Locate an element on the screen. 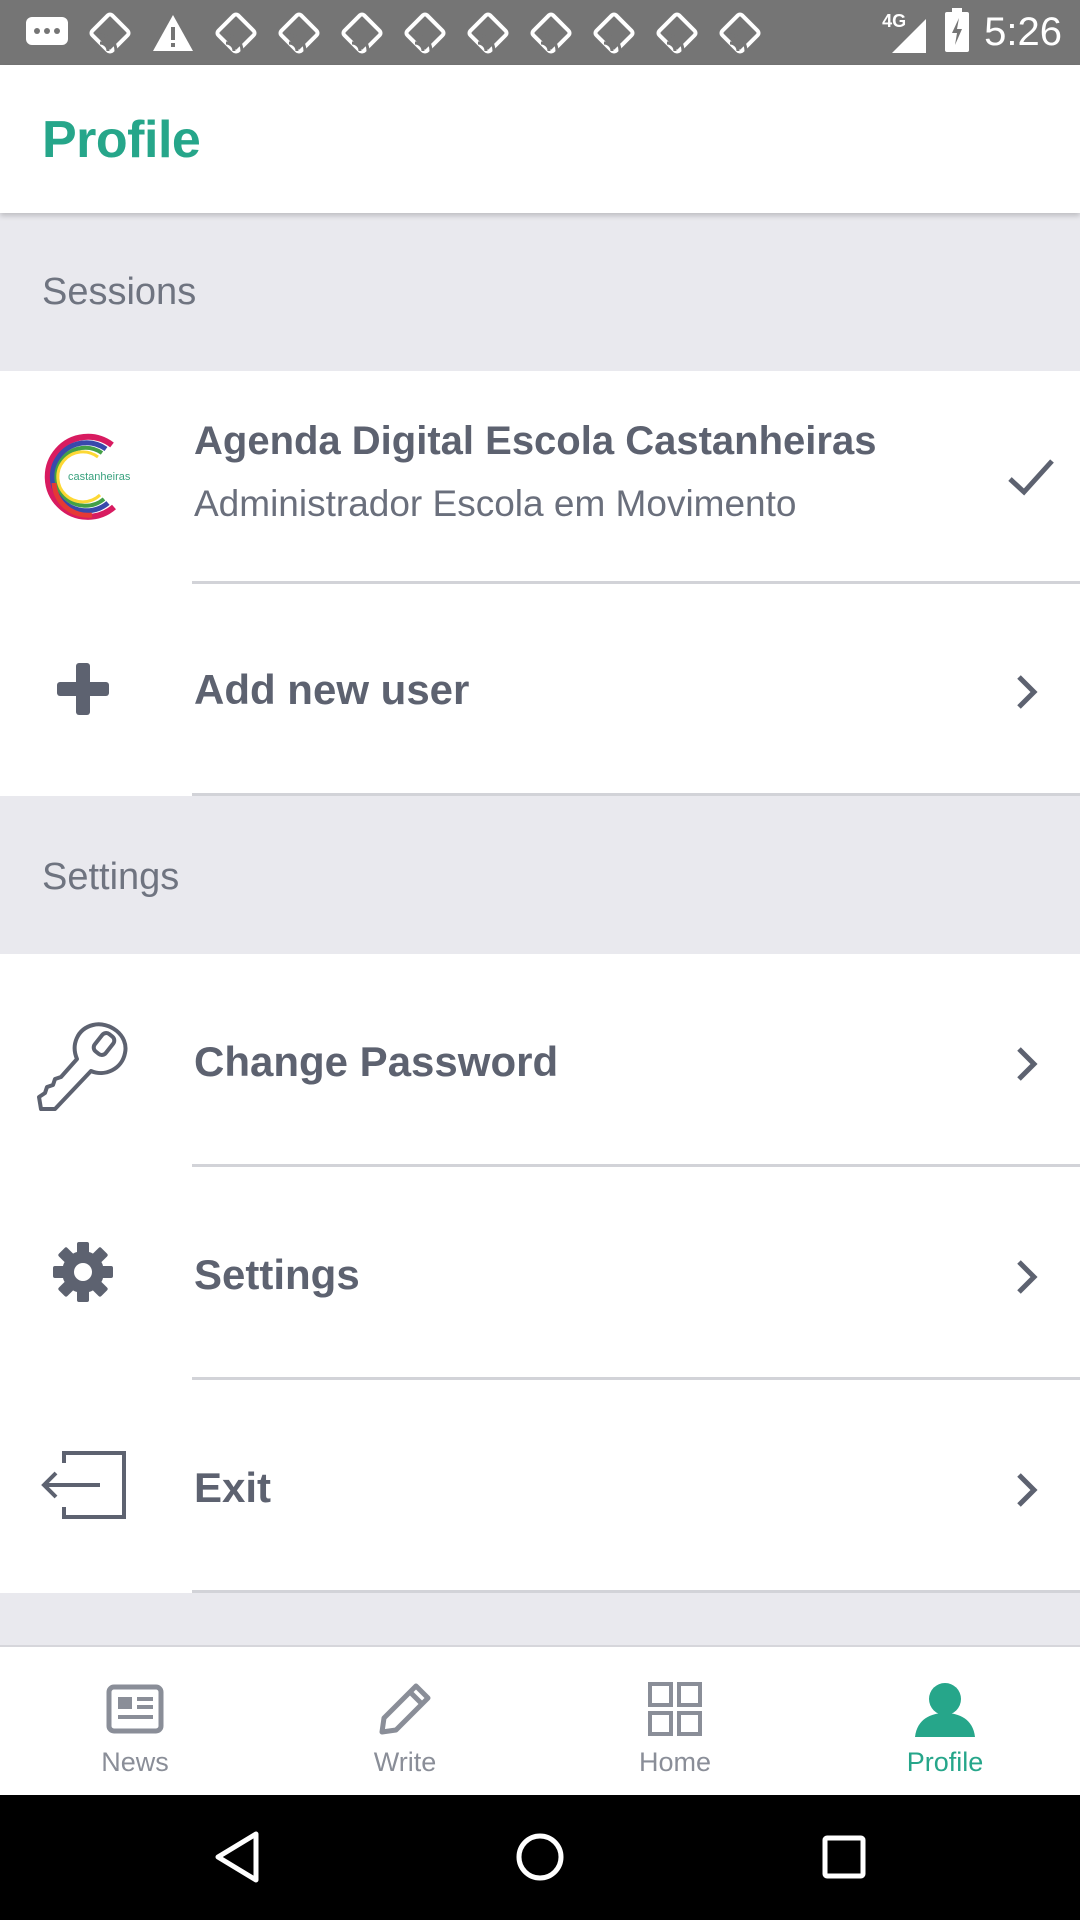 This screenshot has height=1920, width=1080. app-bar: Profile is located at coordinates (540, 139).